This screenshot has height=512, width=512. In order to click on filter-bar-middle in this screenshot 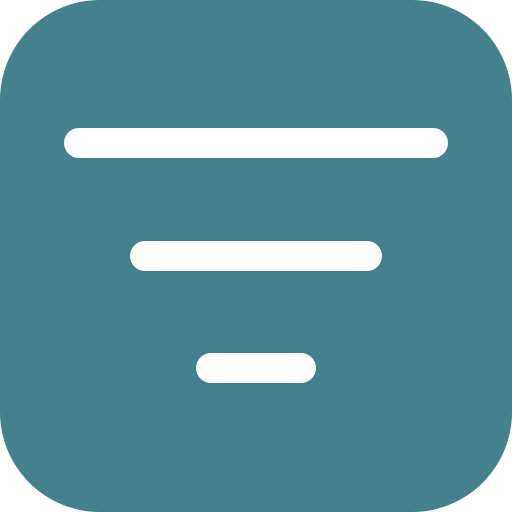, I will do `click(256, 256)`.